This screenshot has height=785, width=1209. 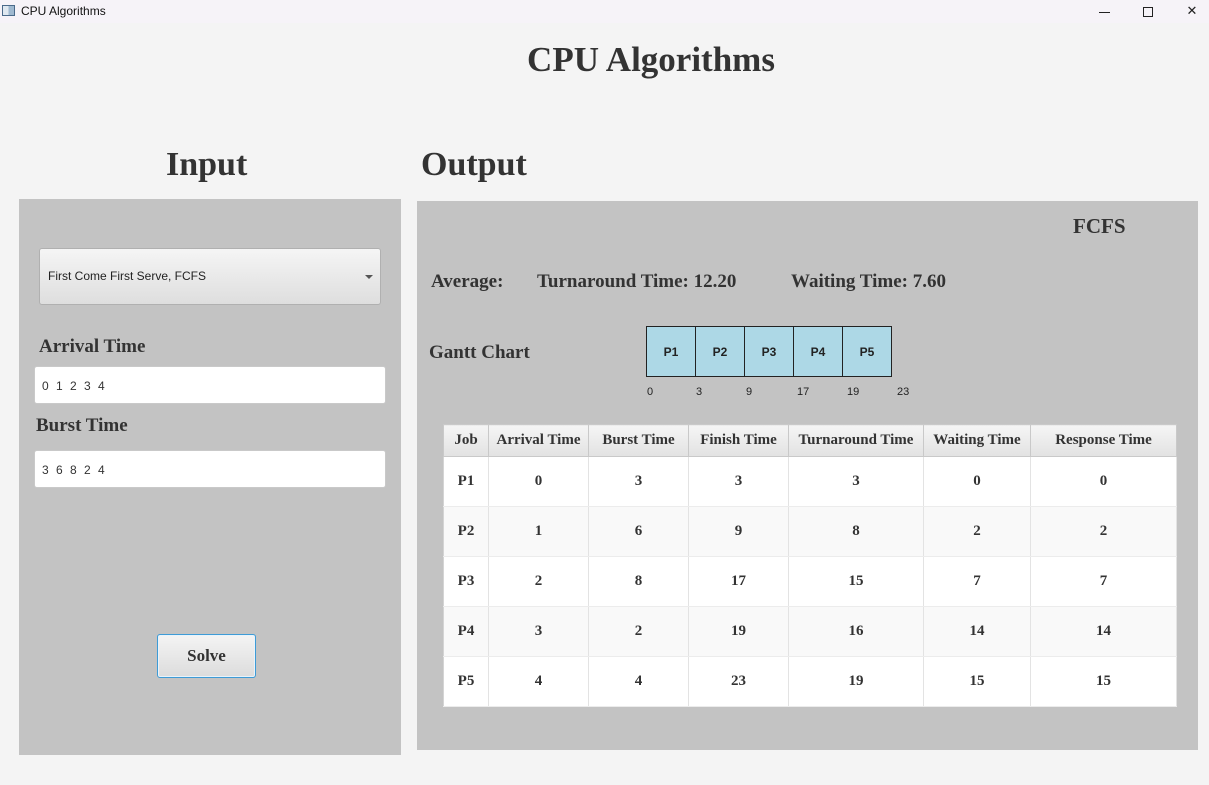 I want to click on burst-time-label: Burst Time, so click(x=82, y=425).